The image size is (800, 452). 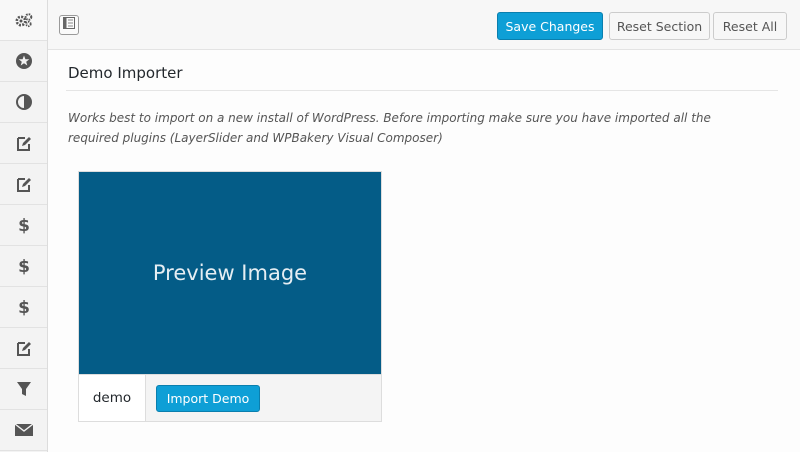 What do you see at coordinates (125, 73) in the screenshot?
I see `section-title: Demo Importer` at bounding box center [125, 73].